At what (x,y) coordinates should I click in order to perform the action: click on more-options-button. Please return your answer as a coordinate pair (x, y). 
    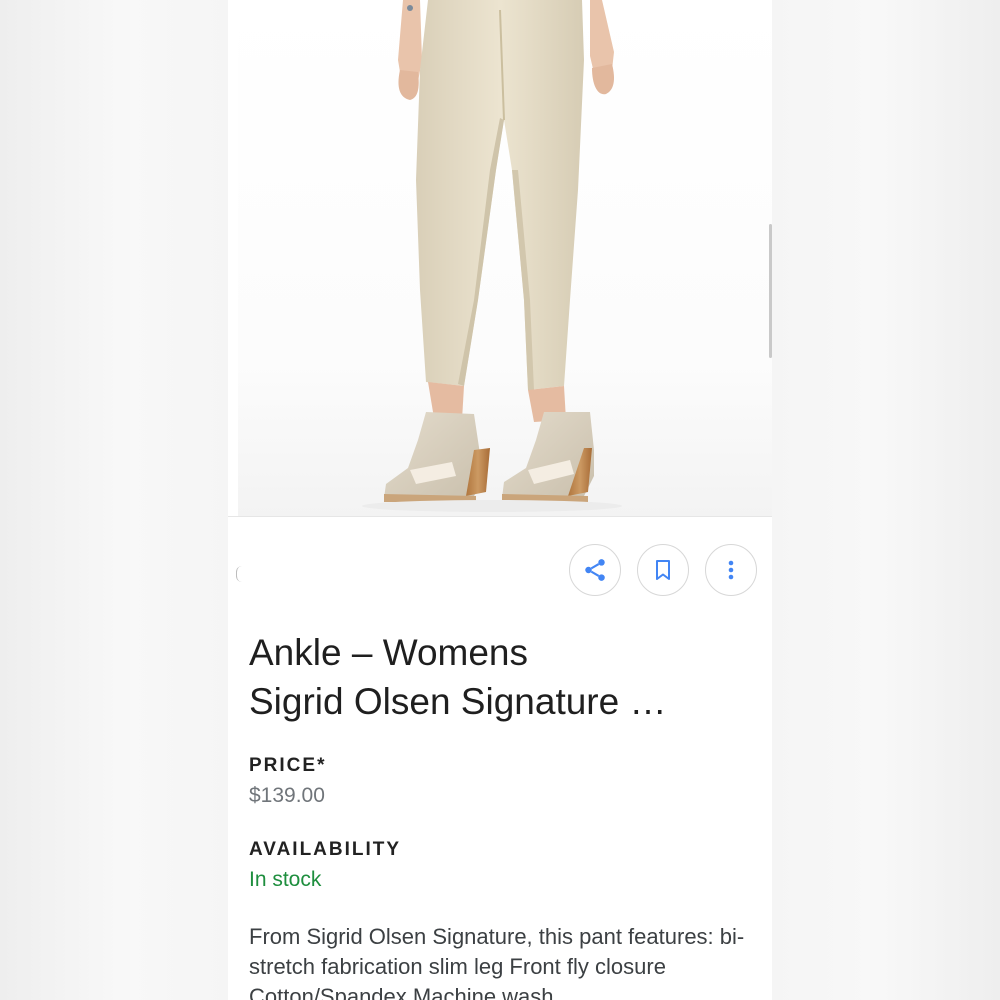
    Looking at the image, I should click on (731, 570).